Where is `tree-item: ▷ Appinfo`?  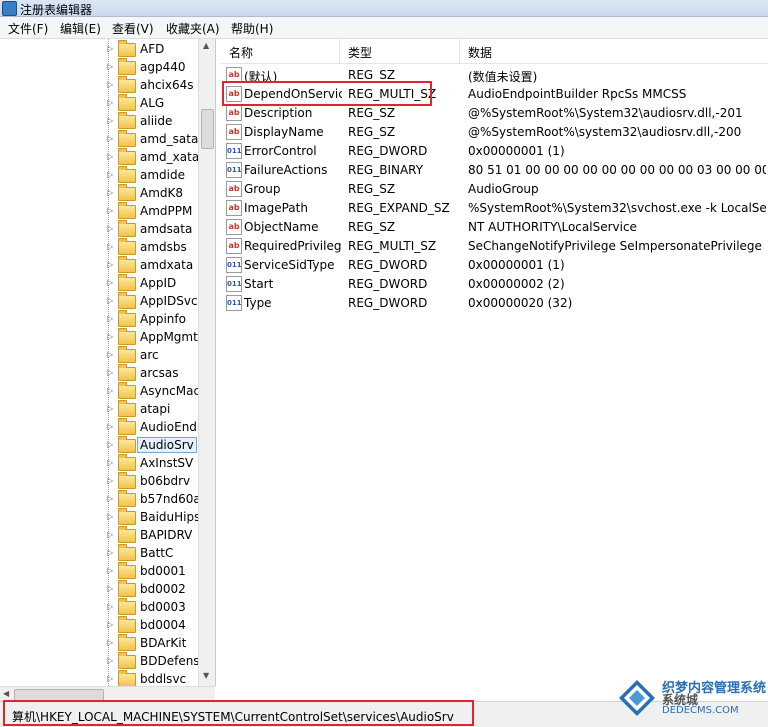 tree-item: ▷ Appinfo is located at coordinates (153, 319).